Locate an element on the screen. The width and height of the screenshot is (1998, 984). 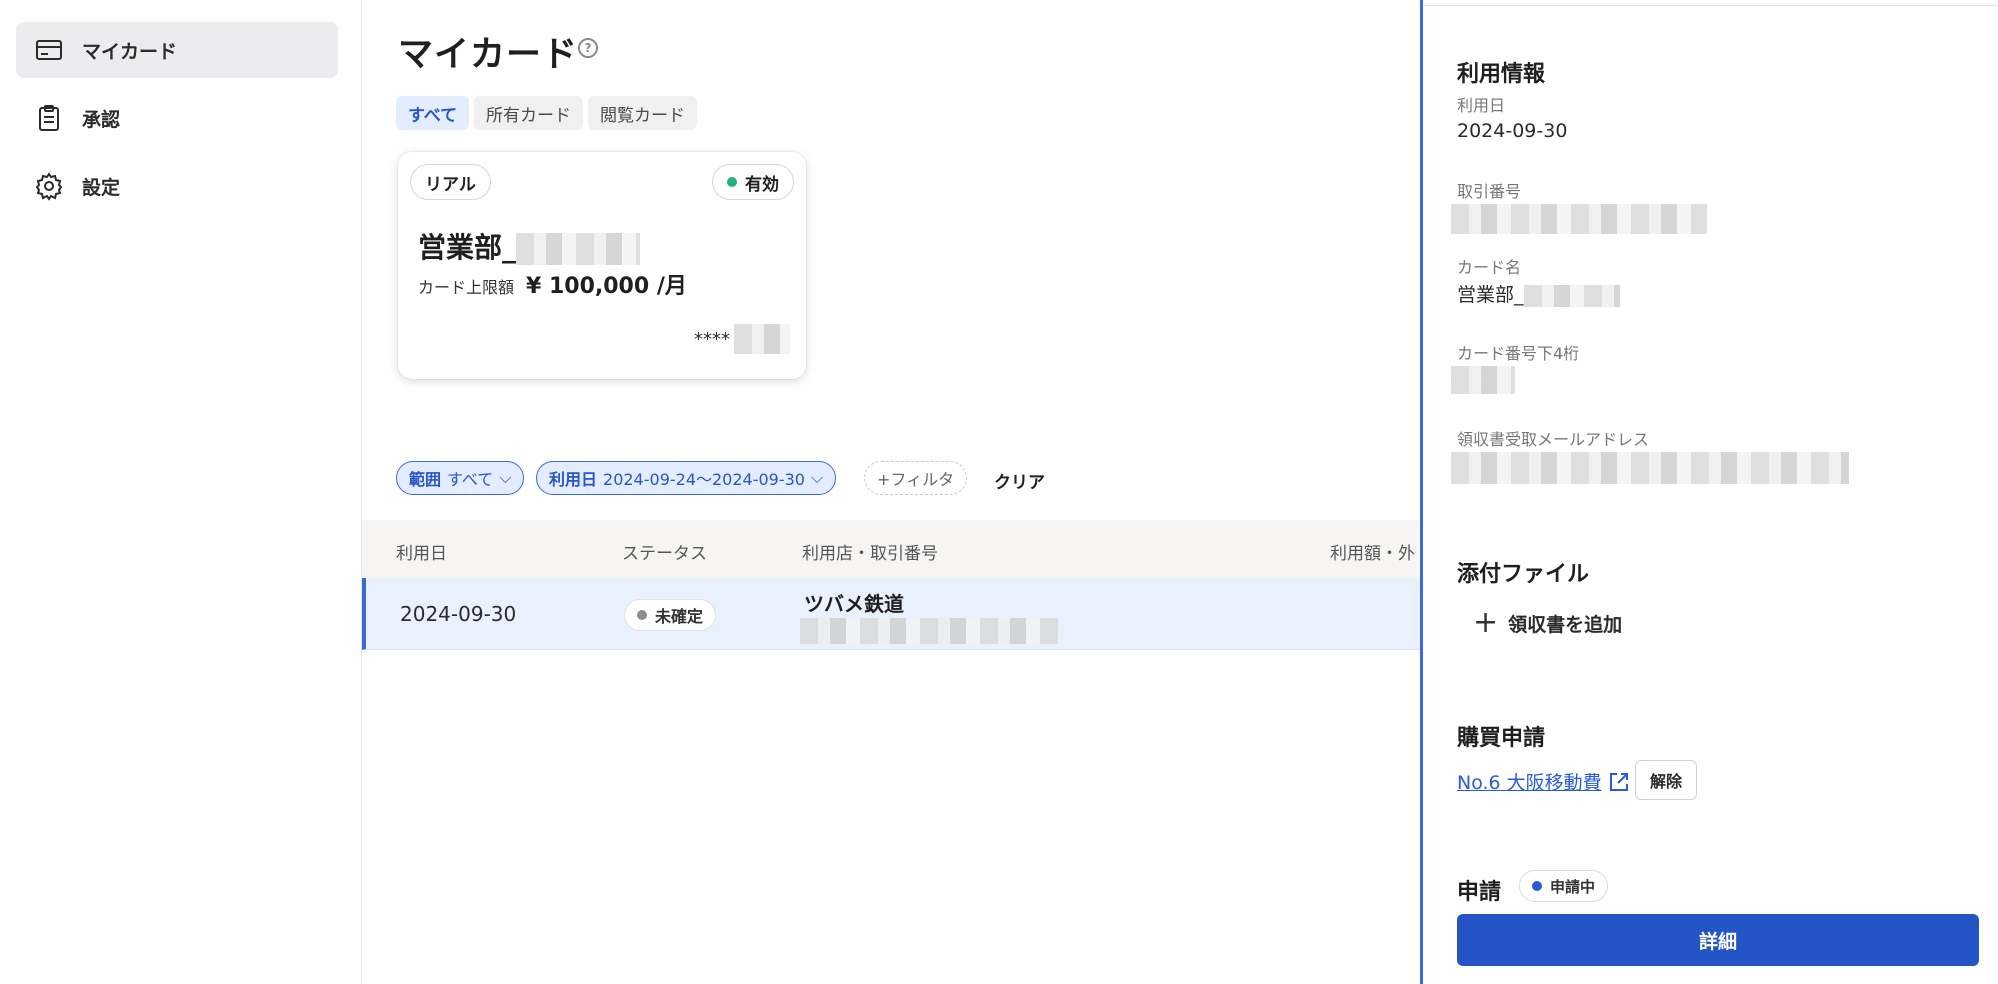
date-filter-chip: 利用日 2024-09-24〜2024-09-30 ⌵ is located at coordinates (686, 478).